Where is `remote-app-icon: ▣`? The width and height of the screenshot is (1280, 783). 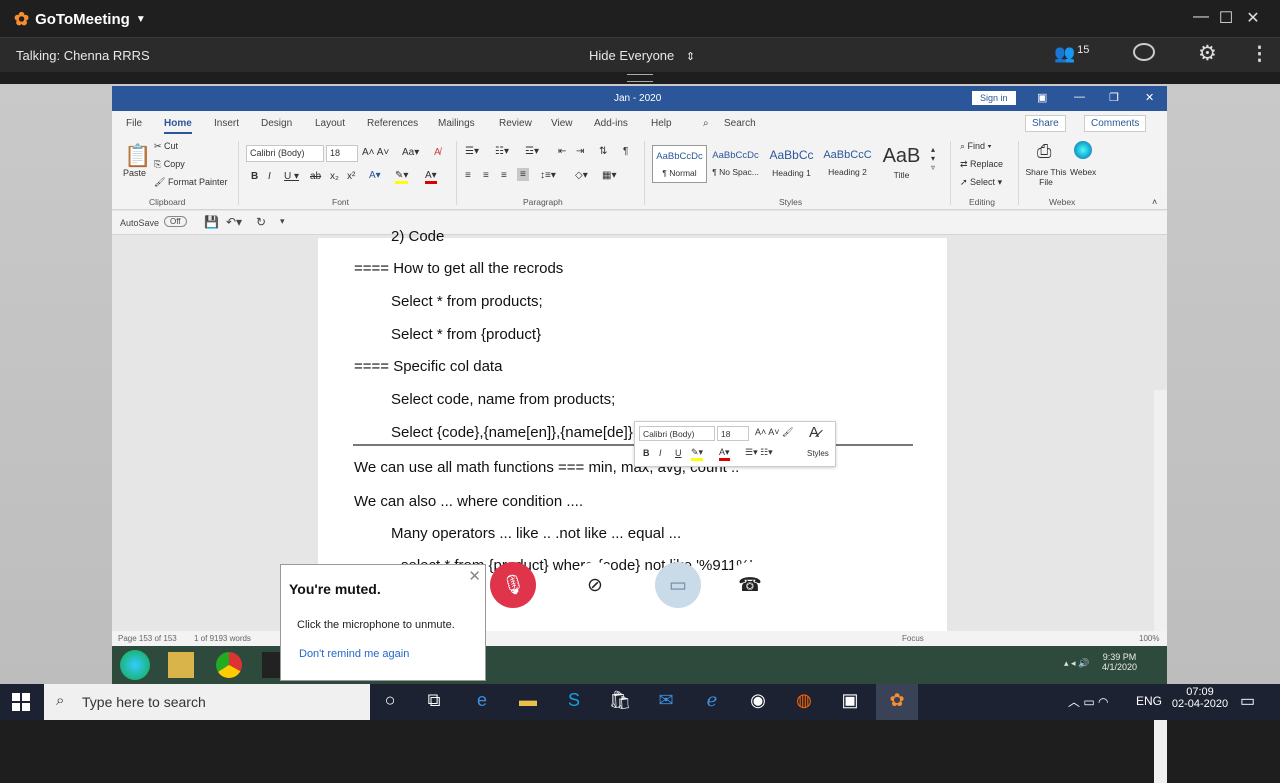 remote-app-icon: ▣ is located at coordinates (850, 700).